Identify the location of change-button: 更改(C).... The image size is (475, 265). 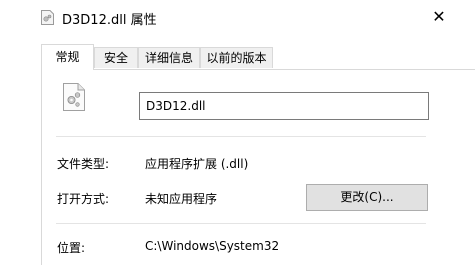
(367, 197).